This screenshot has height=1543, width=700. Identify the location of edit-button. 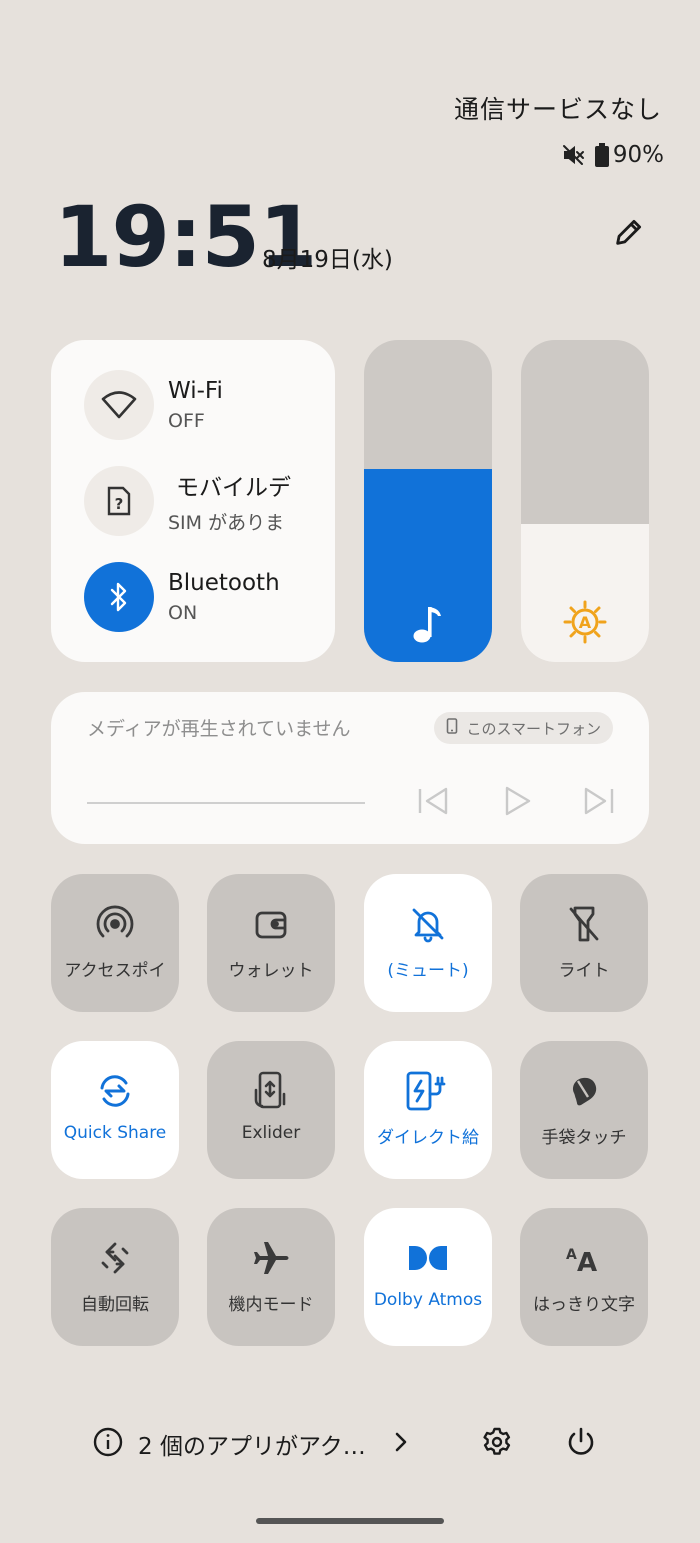
(629, 234).